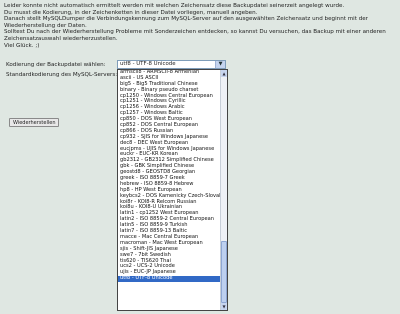 The height and width of the screenshot is (314, 400). I want to click on encoding-label: Kodierung der Backupdatei wählen:, so click(56, 65).